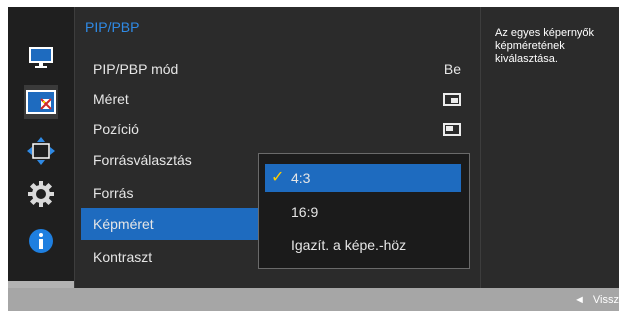 This screenshot has width=619, height=311. I want to click on position-arrows-icon, so click(41, 151).